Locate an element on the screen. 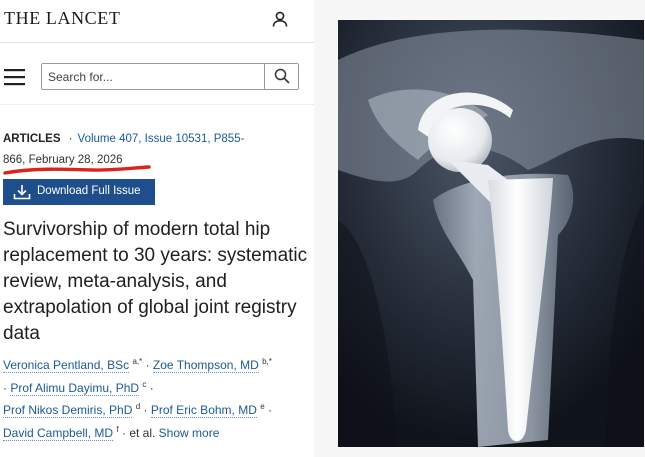  author-affiliation: a,* is located at coordinates (137, 361).